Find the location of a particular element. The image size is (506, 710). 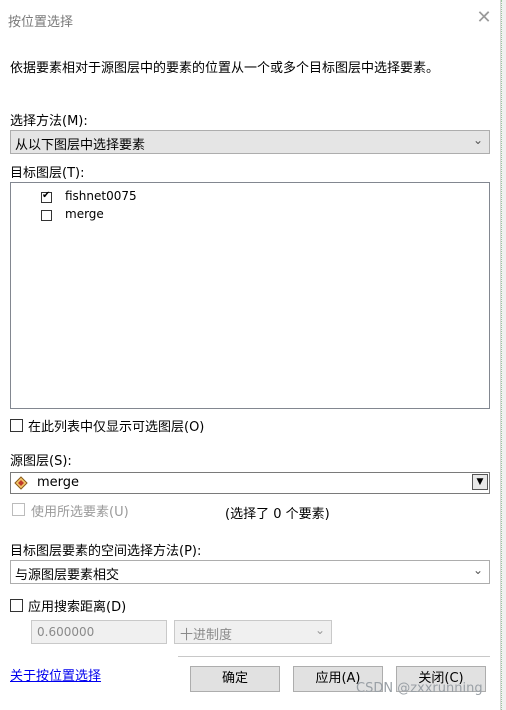

only-selectable-label: 在此列表中仅显示可选图层(O) is located at coordinates (116, 427).